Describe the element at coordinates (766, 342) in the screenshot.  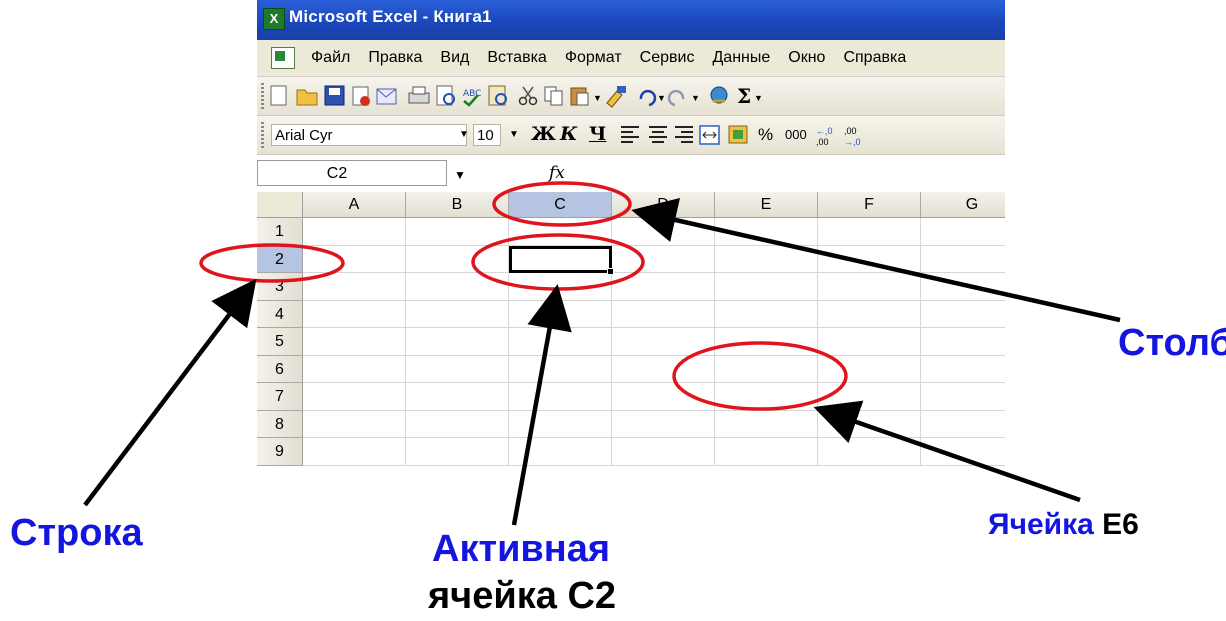
I see `cell-e5` at that location.